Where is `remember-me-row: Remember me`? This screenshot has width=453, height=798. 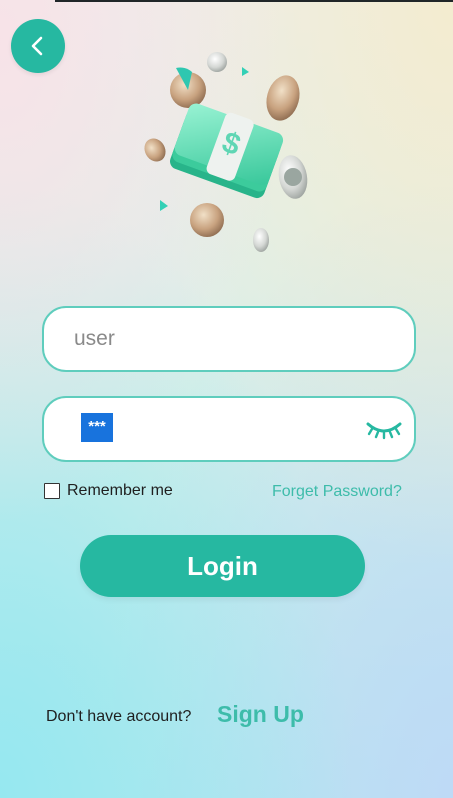 remember-me-row: Remember me is located at coordinates (108, 491).